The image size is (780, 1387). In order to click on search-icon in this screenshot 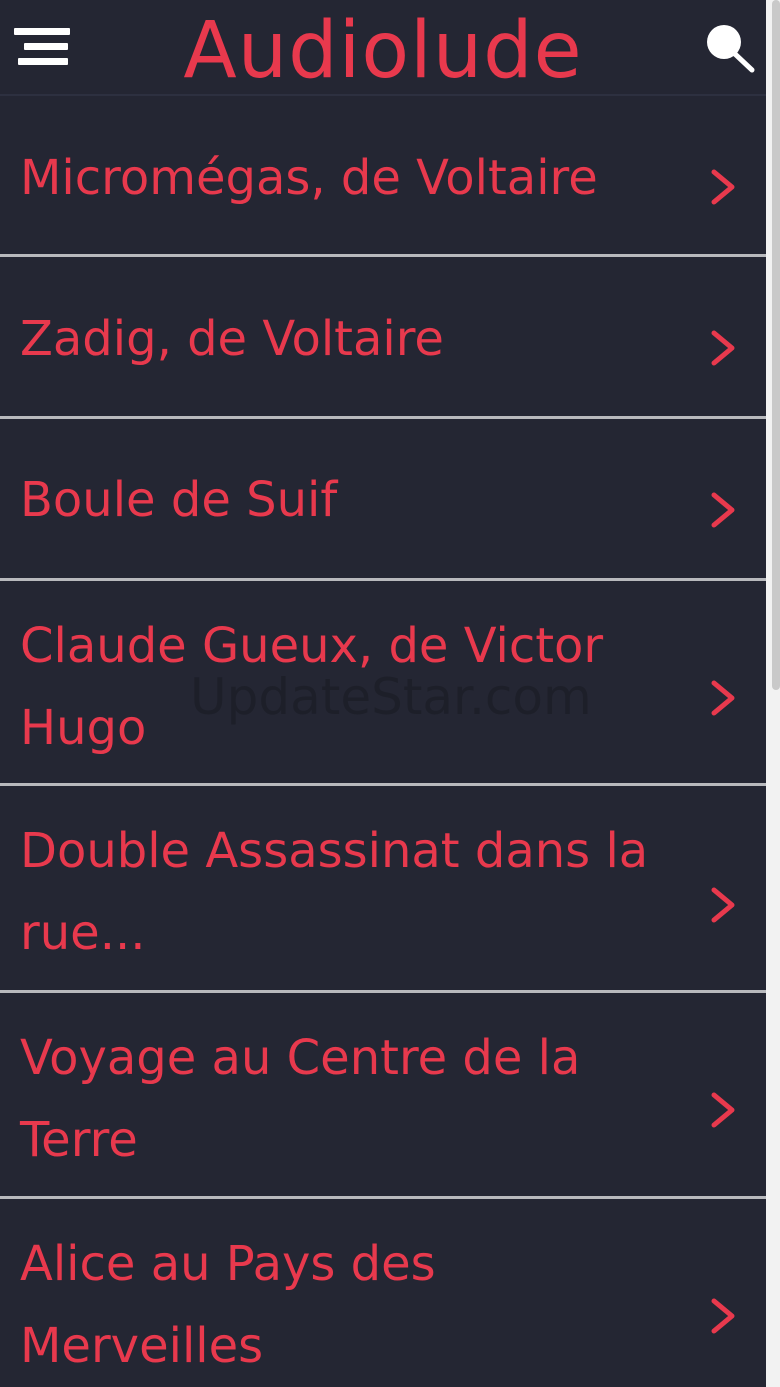, I will do `click(731, 49)`.